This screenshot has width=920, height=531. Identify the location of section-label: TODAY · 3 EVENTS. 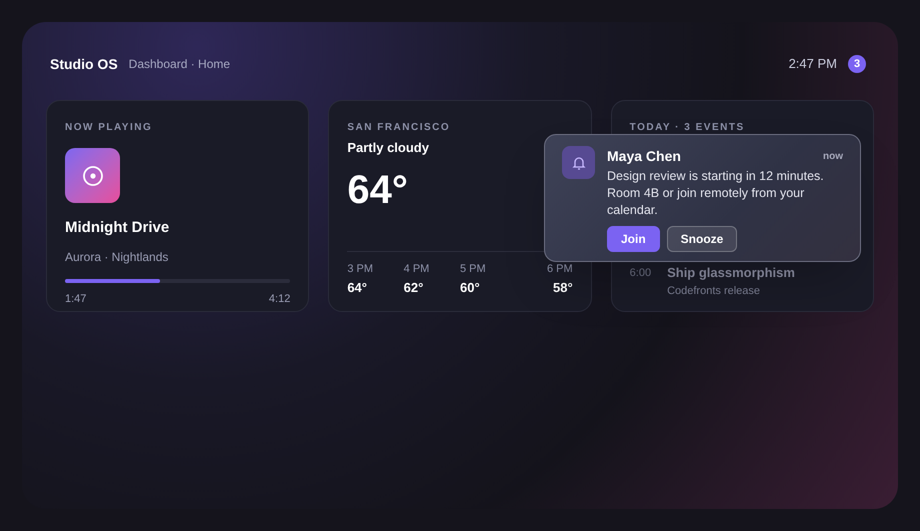
(688, 128).